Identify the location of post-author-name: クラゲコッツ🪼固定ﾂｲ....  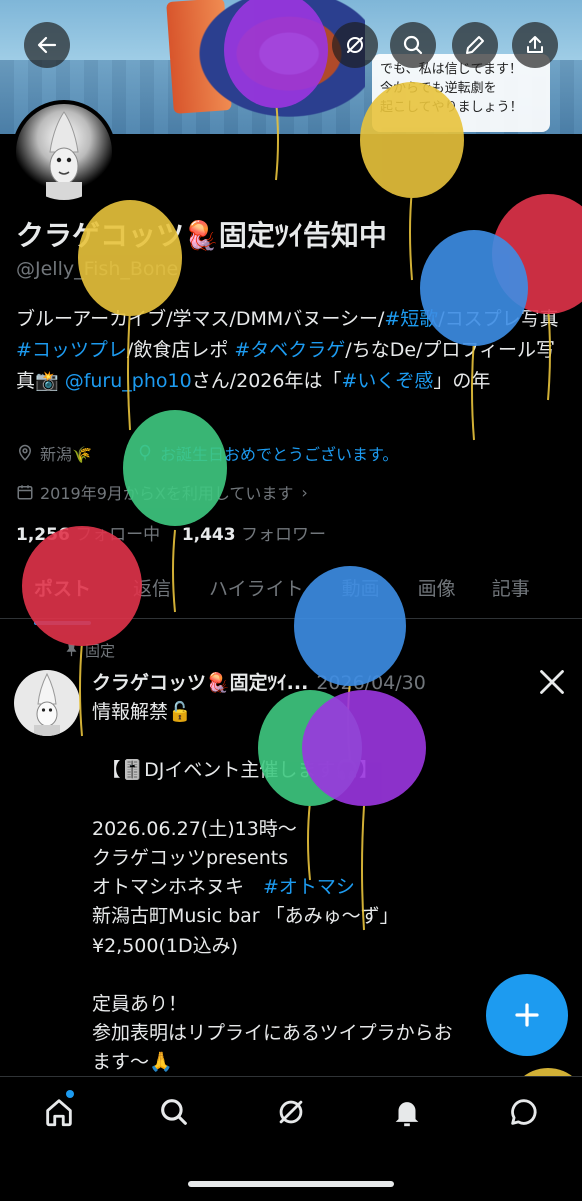
(200, 683).